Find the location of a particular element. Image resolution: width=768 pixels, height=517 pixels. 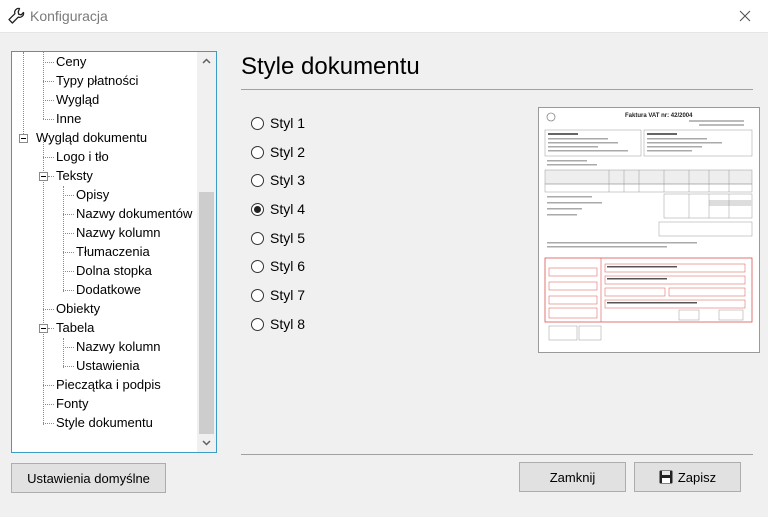

style-preview: Faktura VAT nr: 42/2004 is located at coordinates (649, 230).